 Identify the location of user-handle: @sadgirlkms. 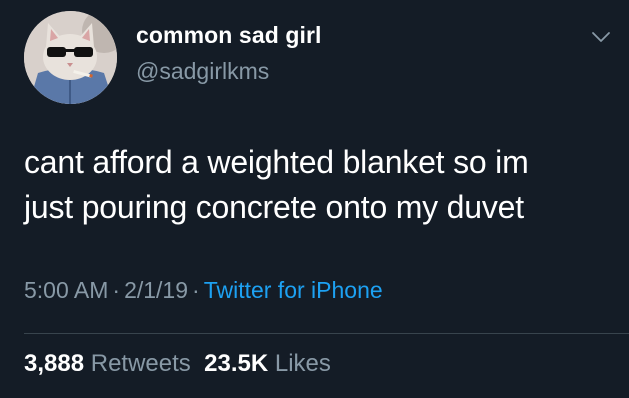
(202, 71).